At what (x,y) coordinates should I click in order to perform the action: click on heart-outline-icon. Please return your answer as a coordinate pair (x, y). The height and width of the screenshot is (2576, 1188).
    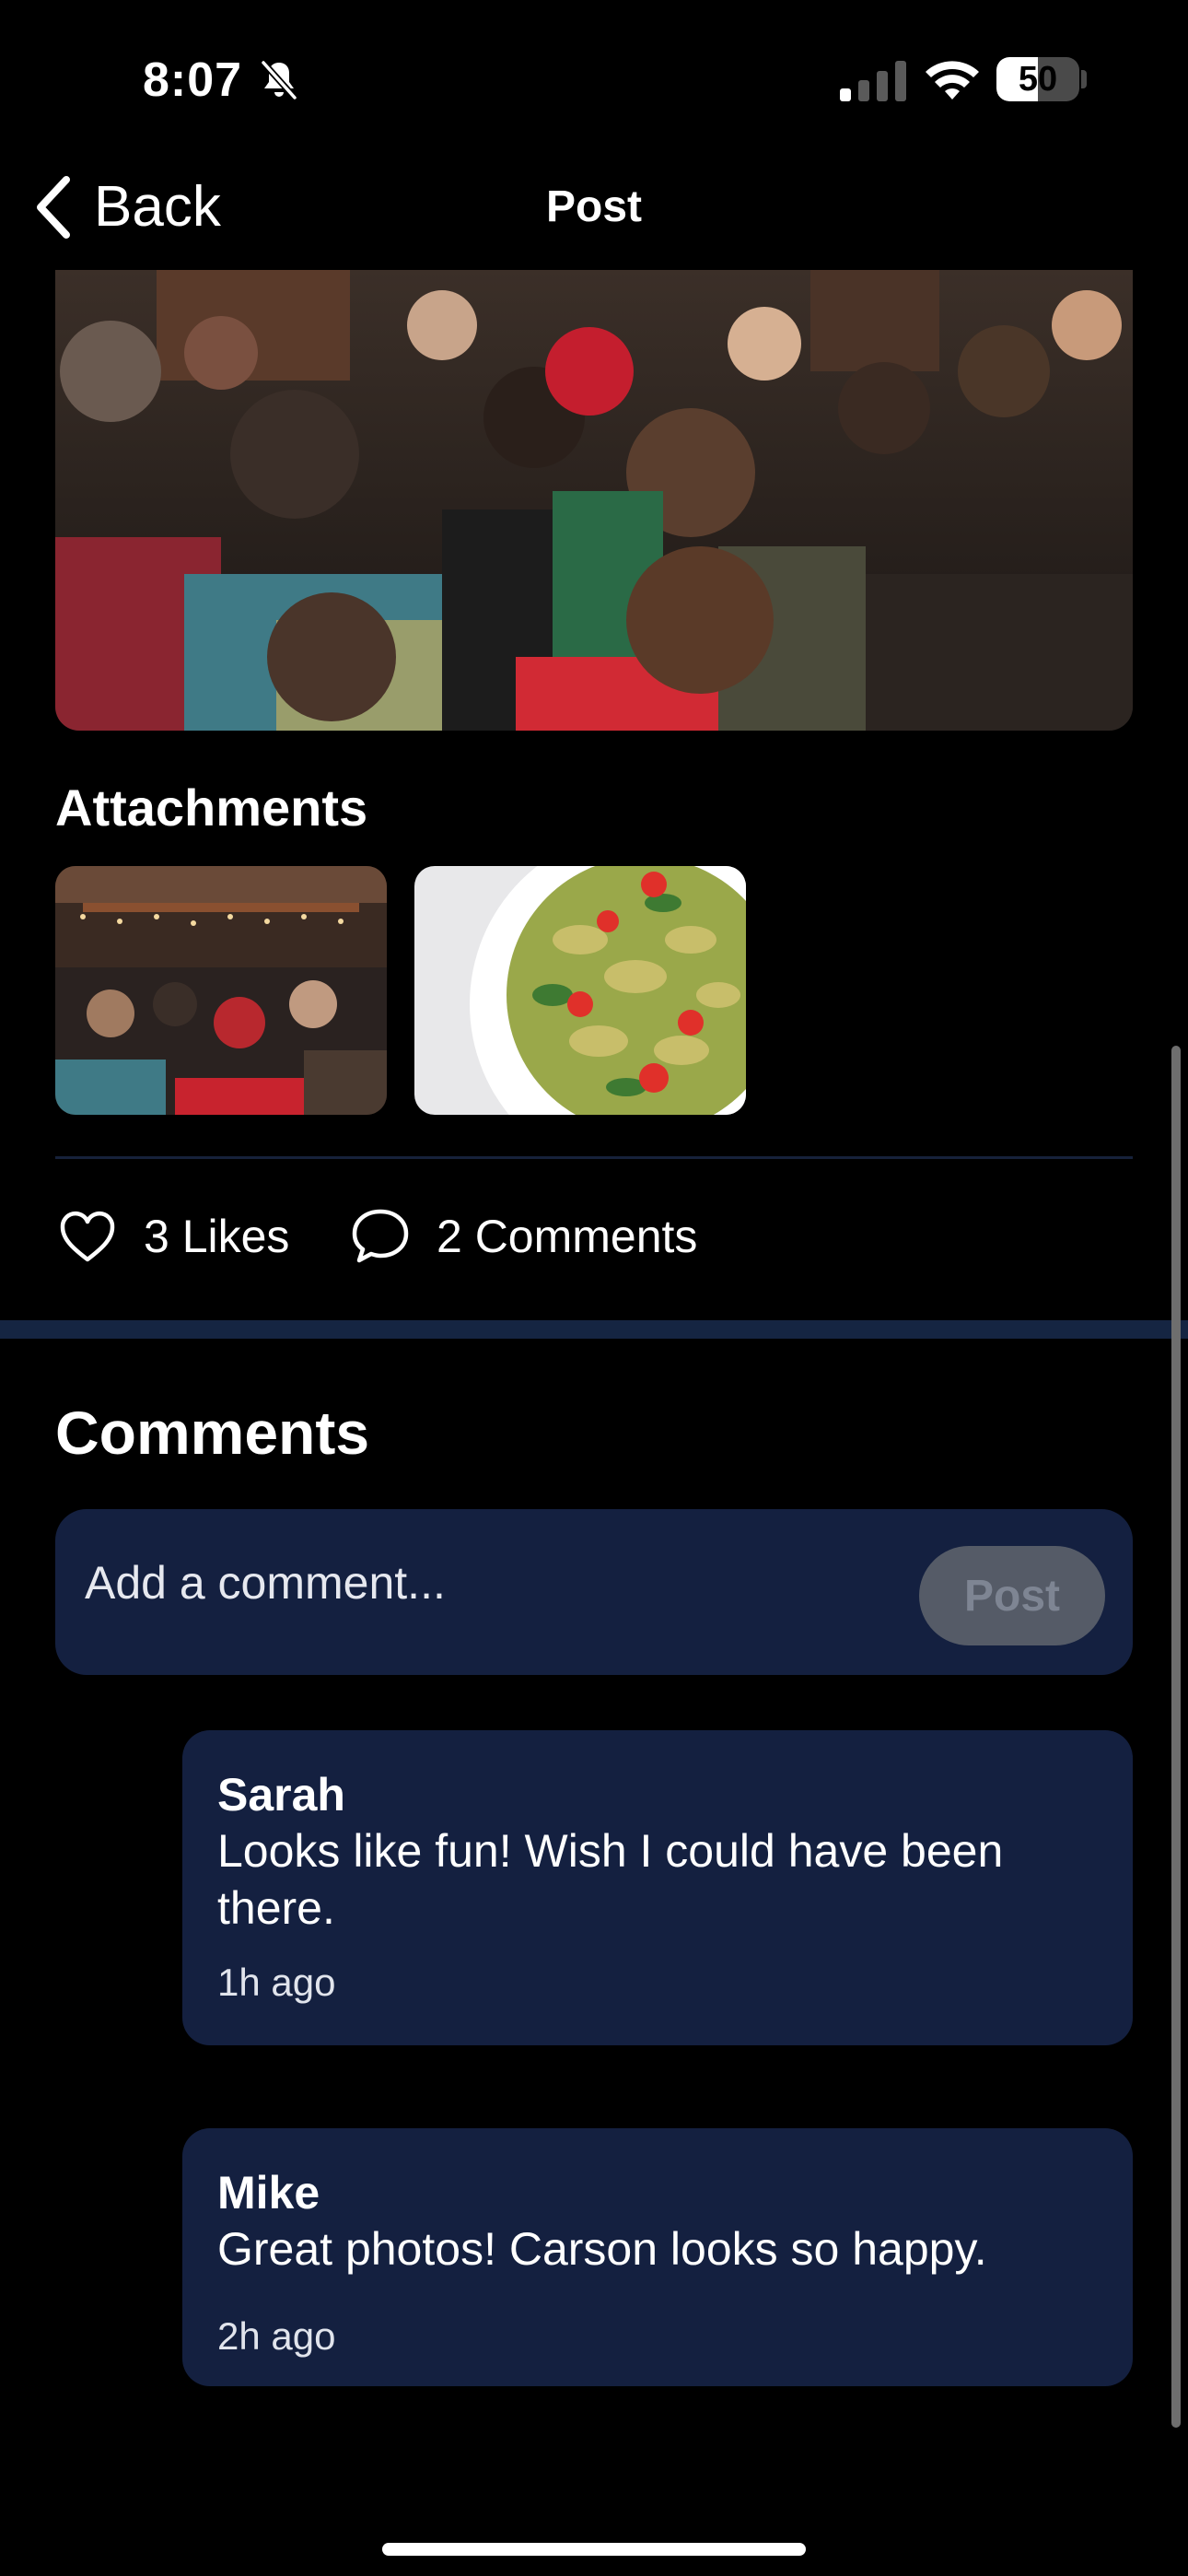
    Looking at the image, I should click on (87, 1236).